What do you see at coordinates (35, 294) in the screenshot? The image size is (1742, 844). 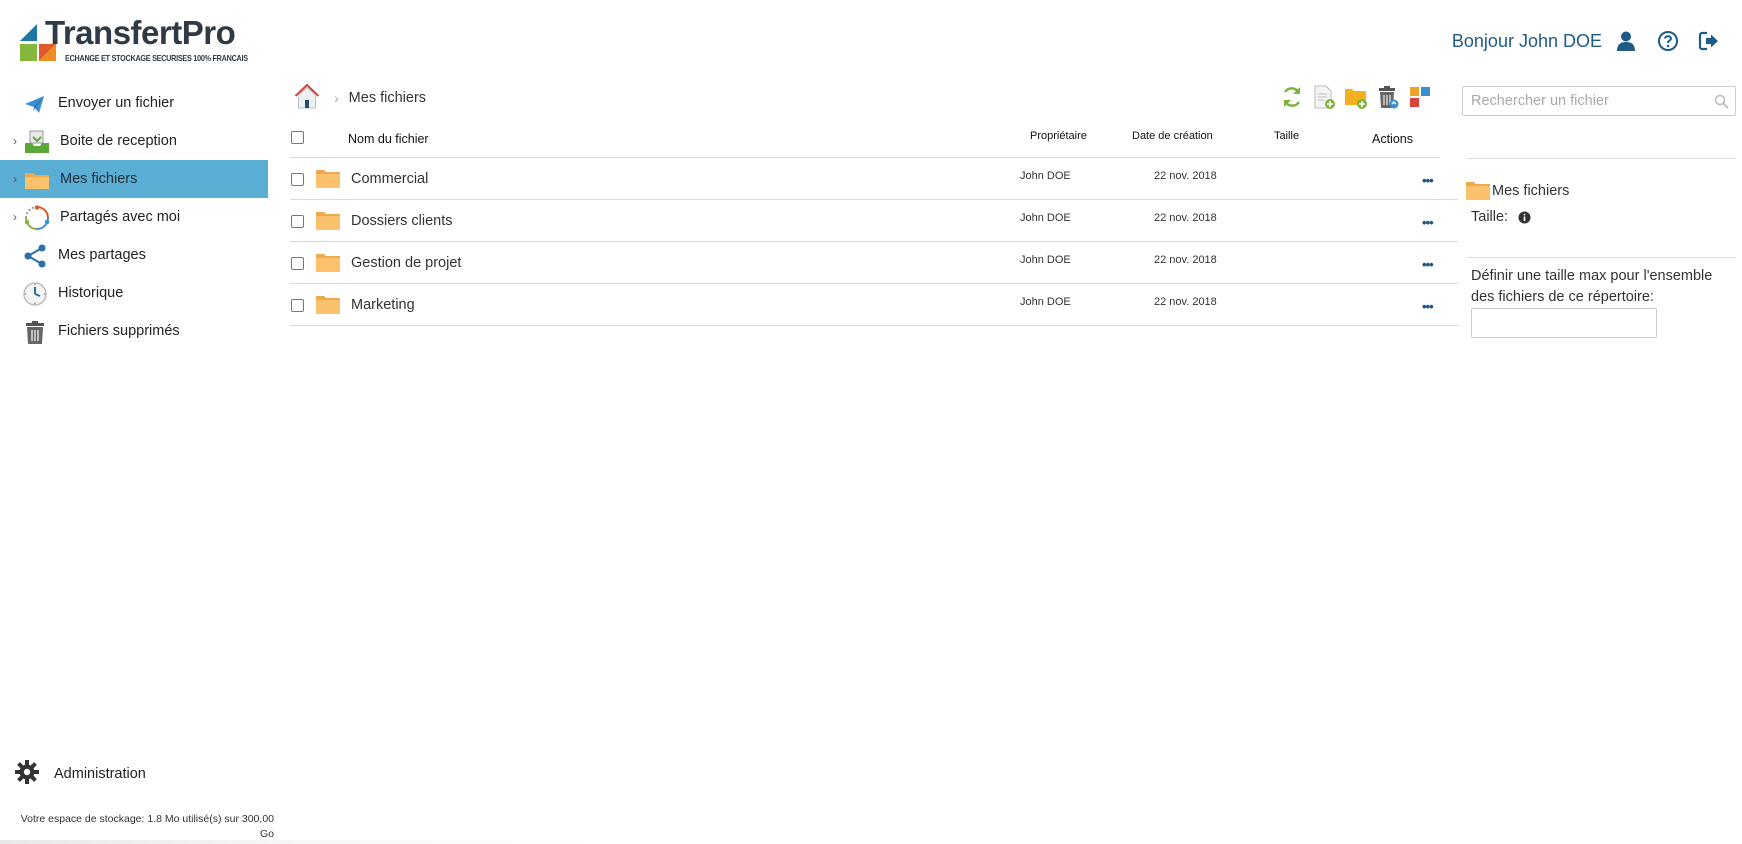 I see `clock-icon` at bounding box center [35, 294].